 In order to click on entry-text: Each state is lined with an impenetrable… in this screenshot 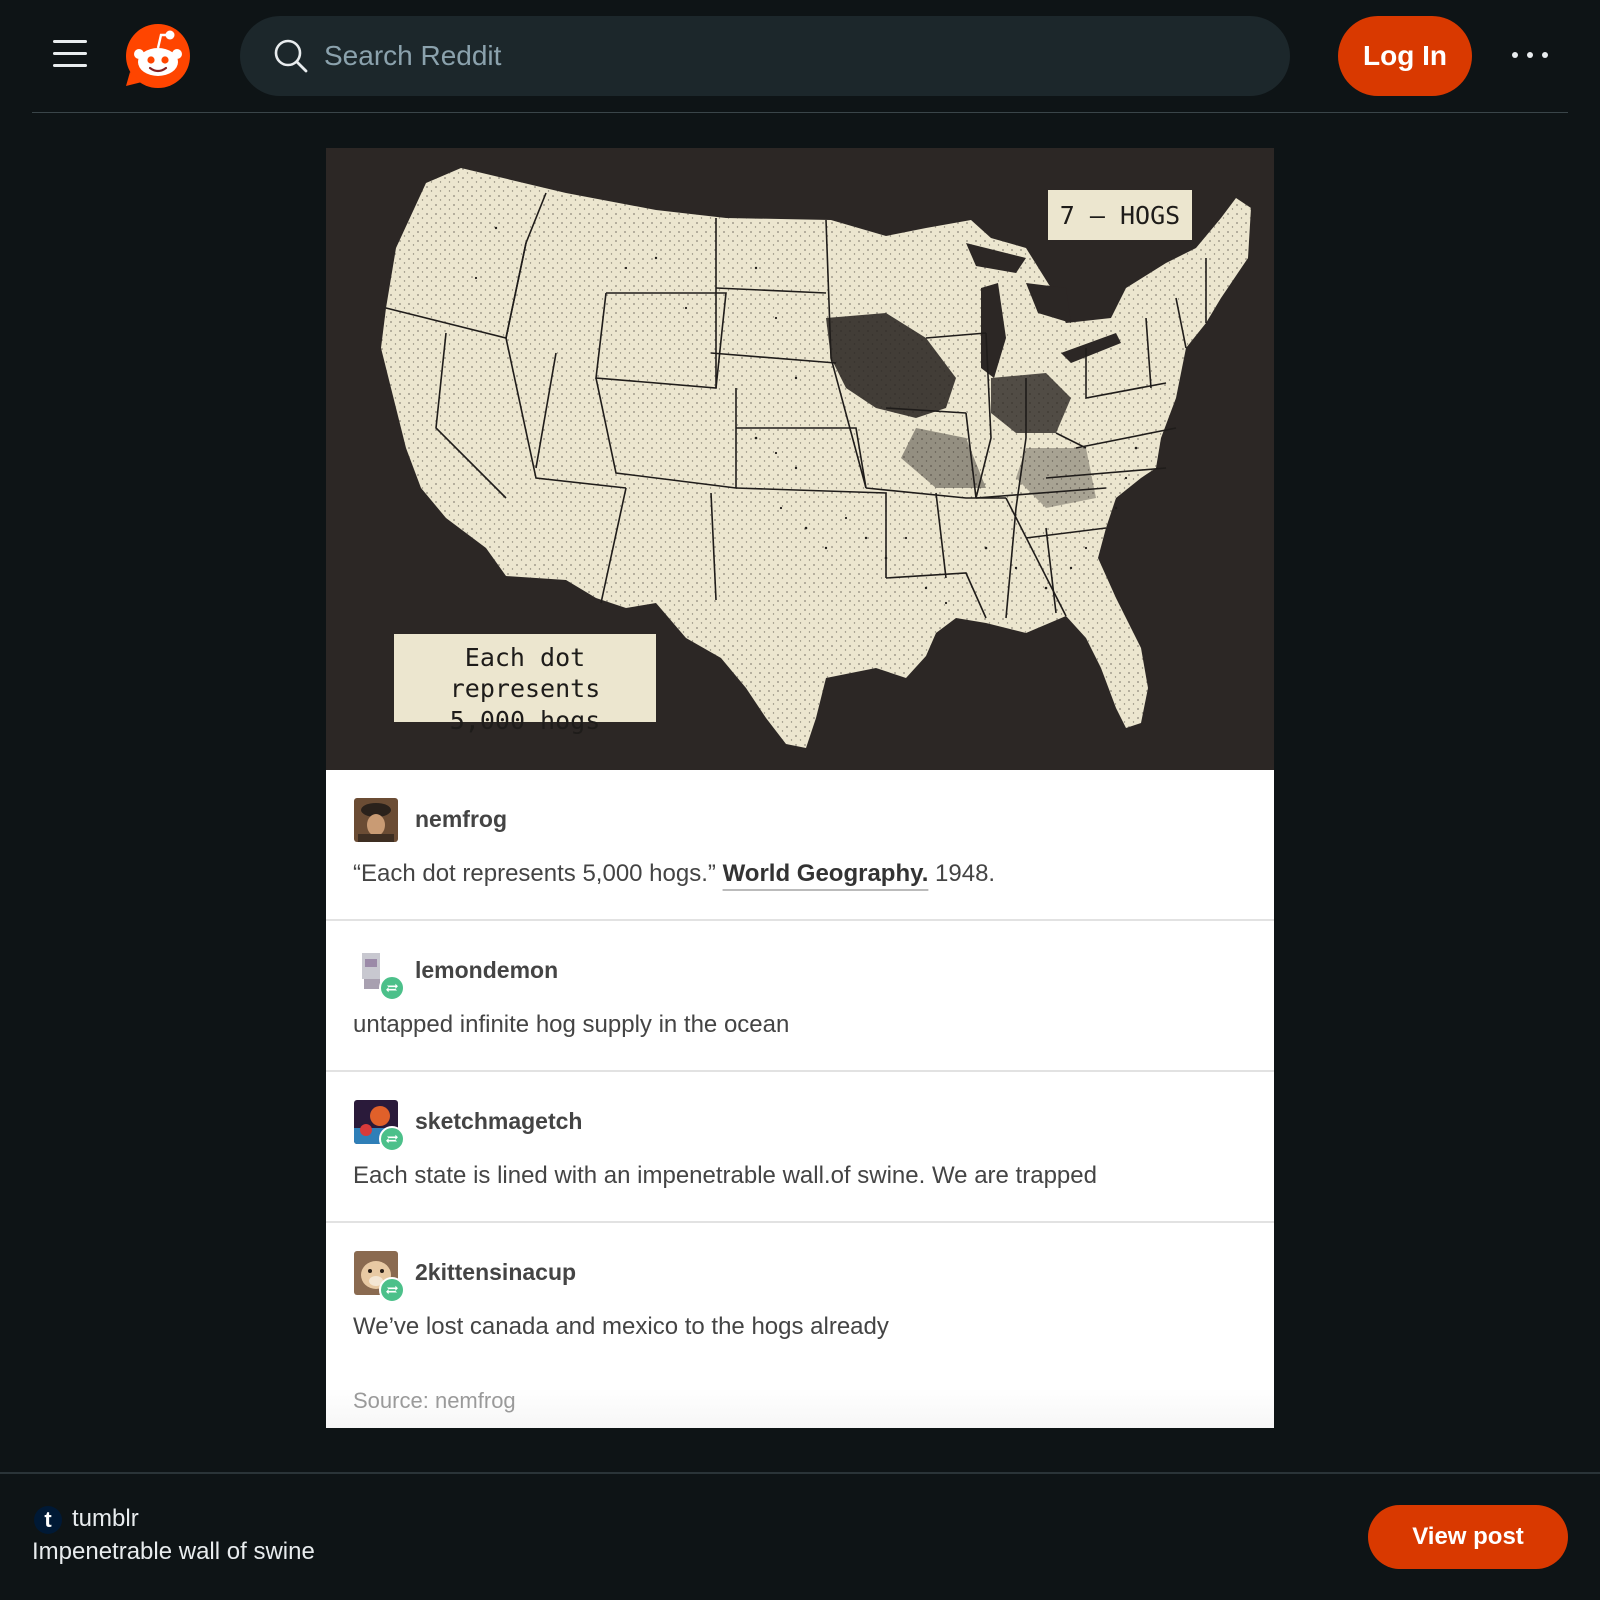, I will do `click(725, 1175)`.